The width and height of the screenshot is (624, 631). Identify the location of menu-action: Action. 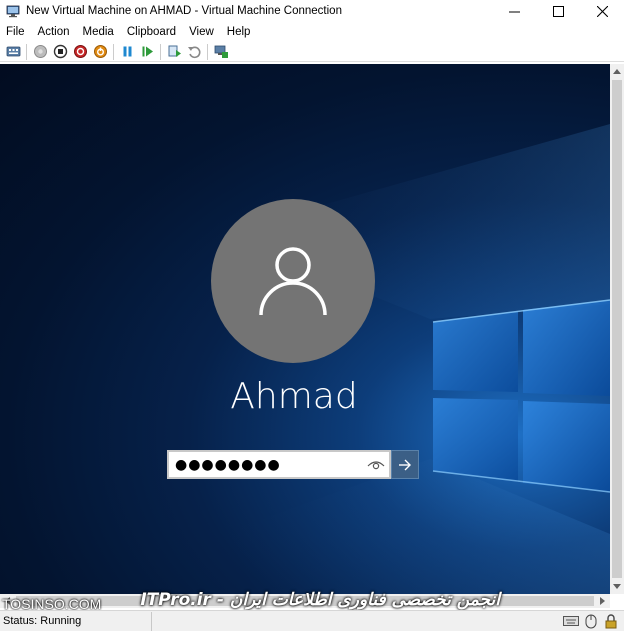
(54, 32).